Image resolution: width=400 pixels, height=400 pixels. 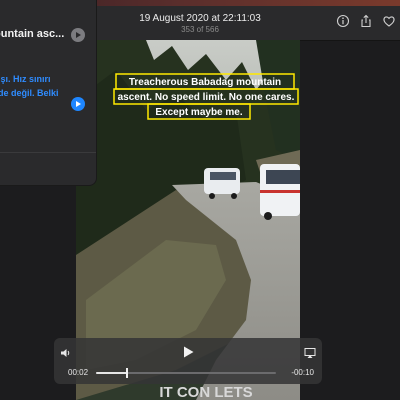 I want to click on progress-scrubber, so click(x=127, y=373).